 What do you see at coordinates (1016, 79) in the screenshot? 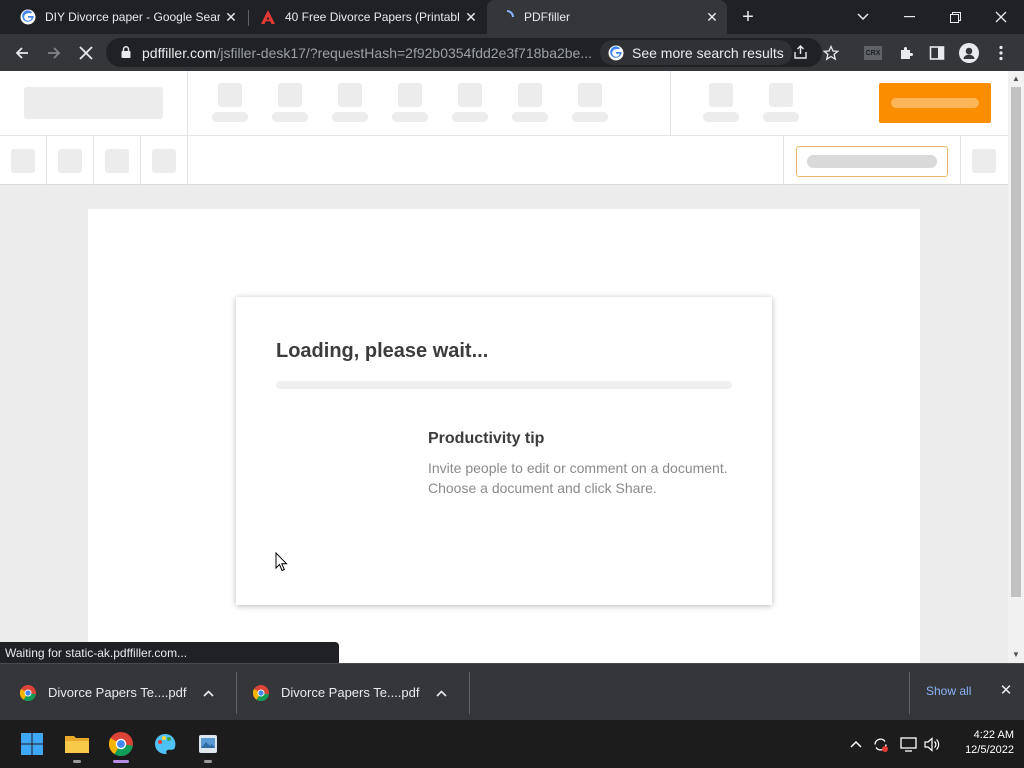
I see `scroll-up-icon: ▲` at bounding box center [1016, 79].